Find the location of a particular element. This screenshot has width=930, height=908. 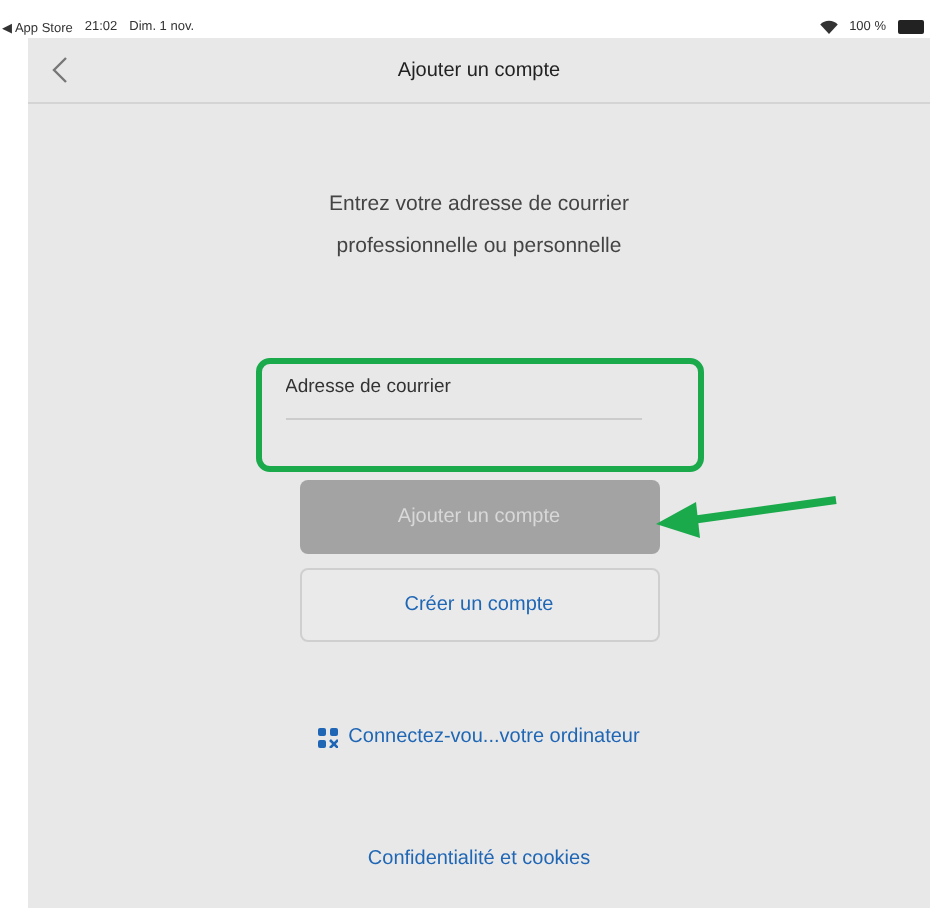

back-icon is located at coordinates (60, 70).